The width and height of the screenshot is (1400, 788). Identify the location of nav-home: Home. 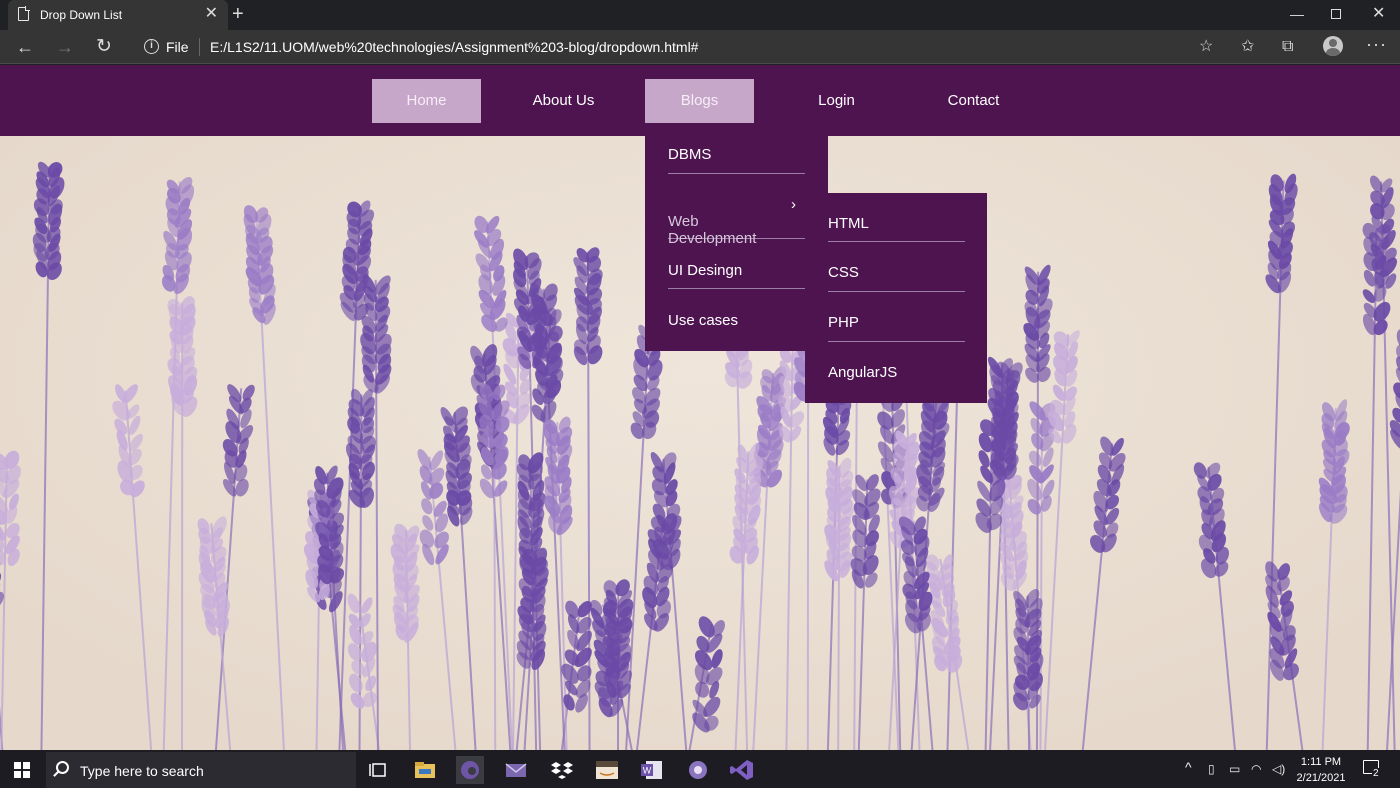
(426, 101).